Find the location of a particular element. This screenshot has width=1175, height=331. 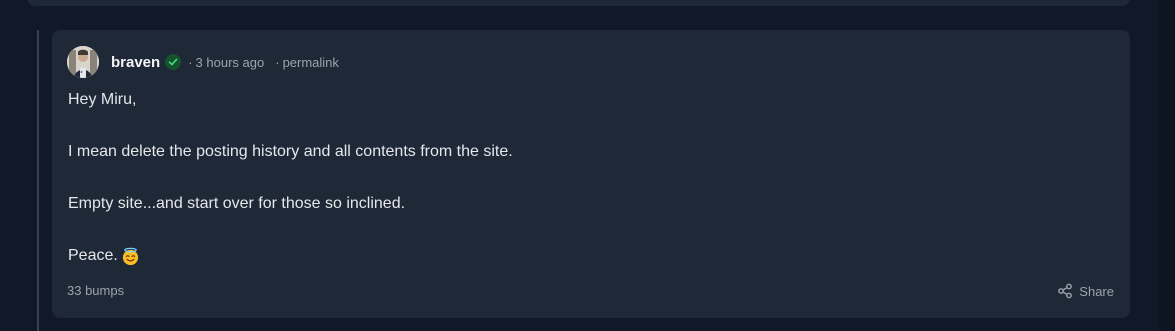

verified-badge-icon is located at coordinates (173, 62).